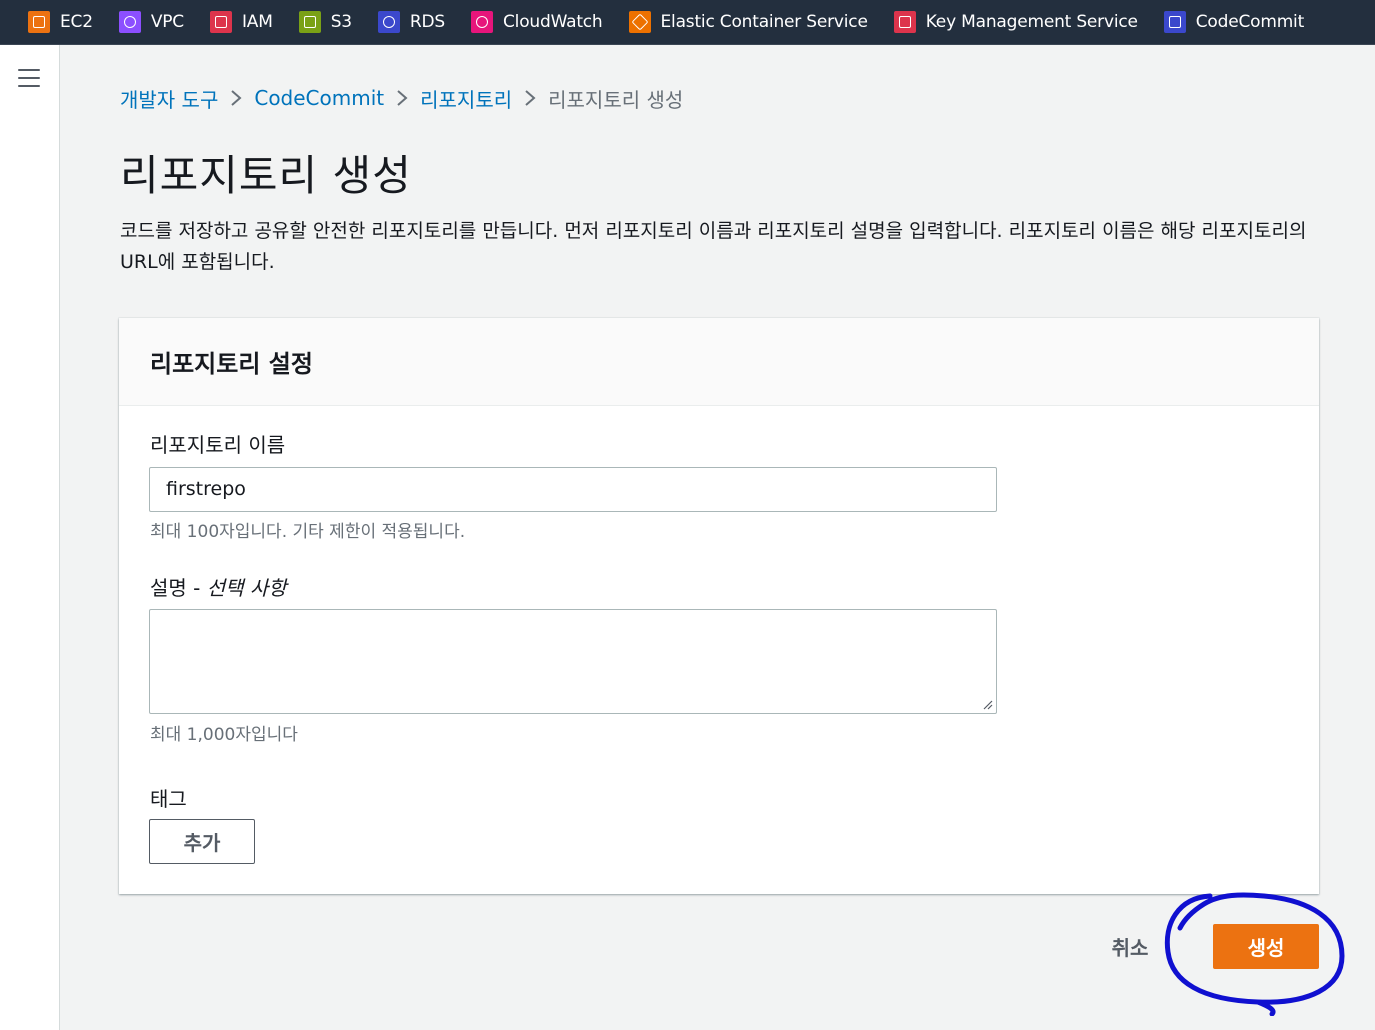 This screenshot has height=1030, width=1375. Describe the element at coordinates (202, 841) in the screenshot. I see `add-tag-button: 추가` at that location.